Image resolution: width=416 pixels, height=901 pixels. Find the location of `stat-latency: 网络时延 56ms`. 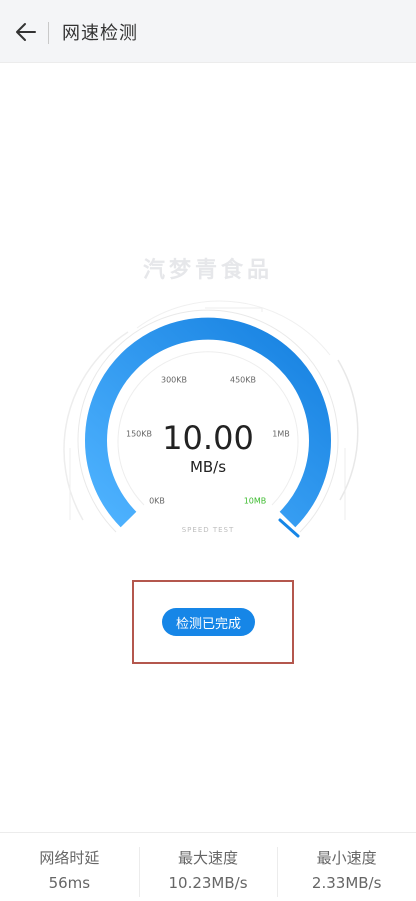

stat-latency: 网络时延 56ms is located at coordinates (69, 867).